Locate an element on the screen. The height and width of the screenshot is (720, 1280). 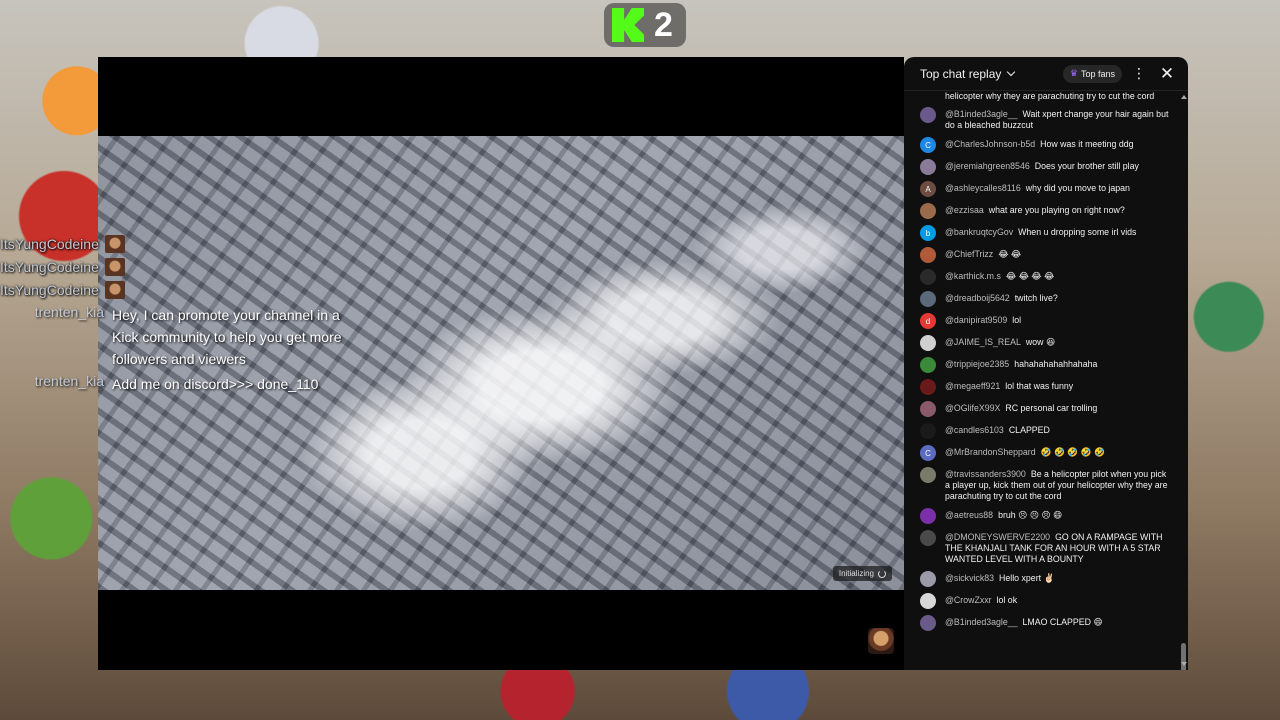
chat-text: 😂 😂 is located at coordinates (1010, 254).